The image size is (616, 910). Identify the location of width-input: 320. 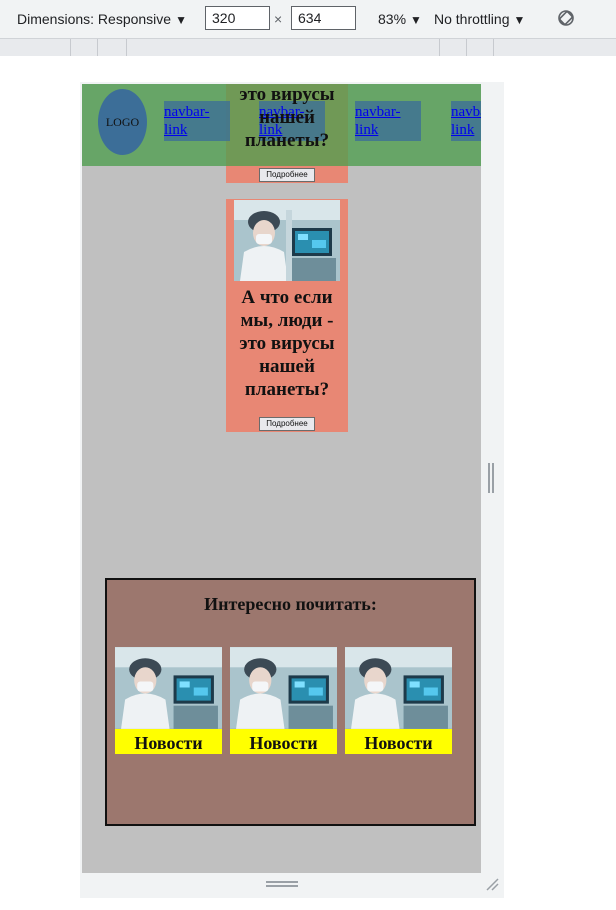
(237, 18).